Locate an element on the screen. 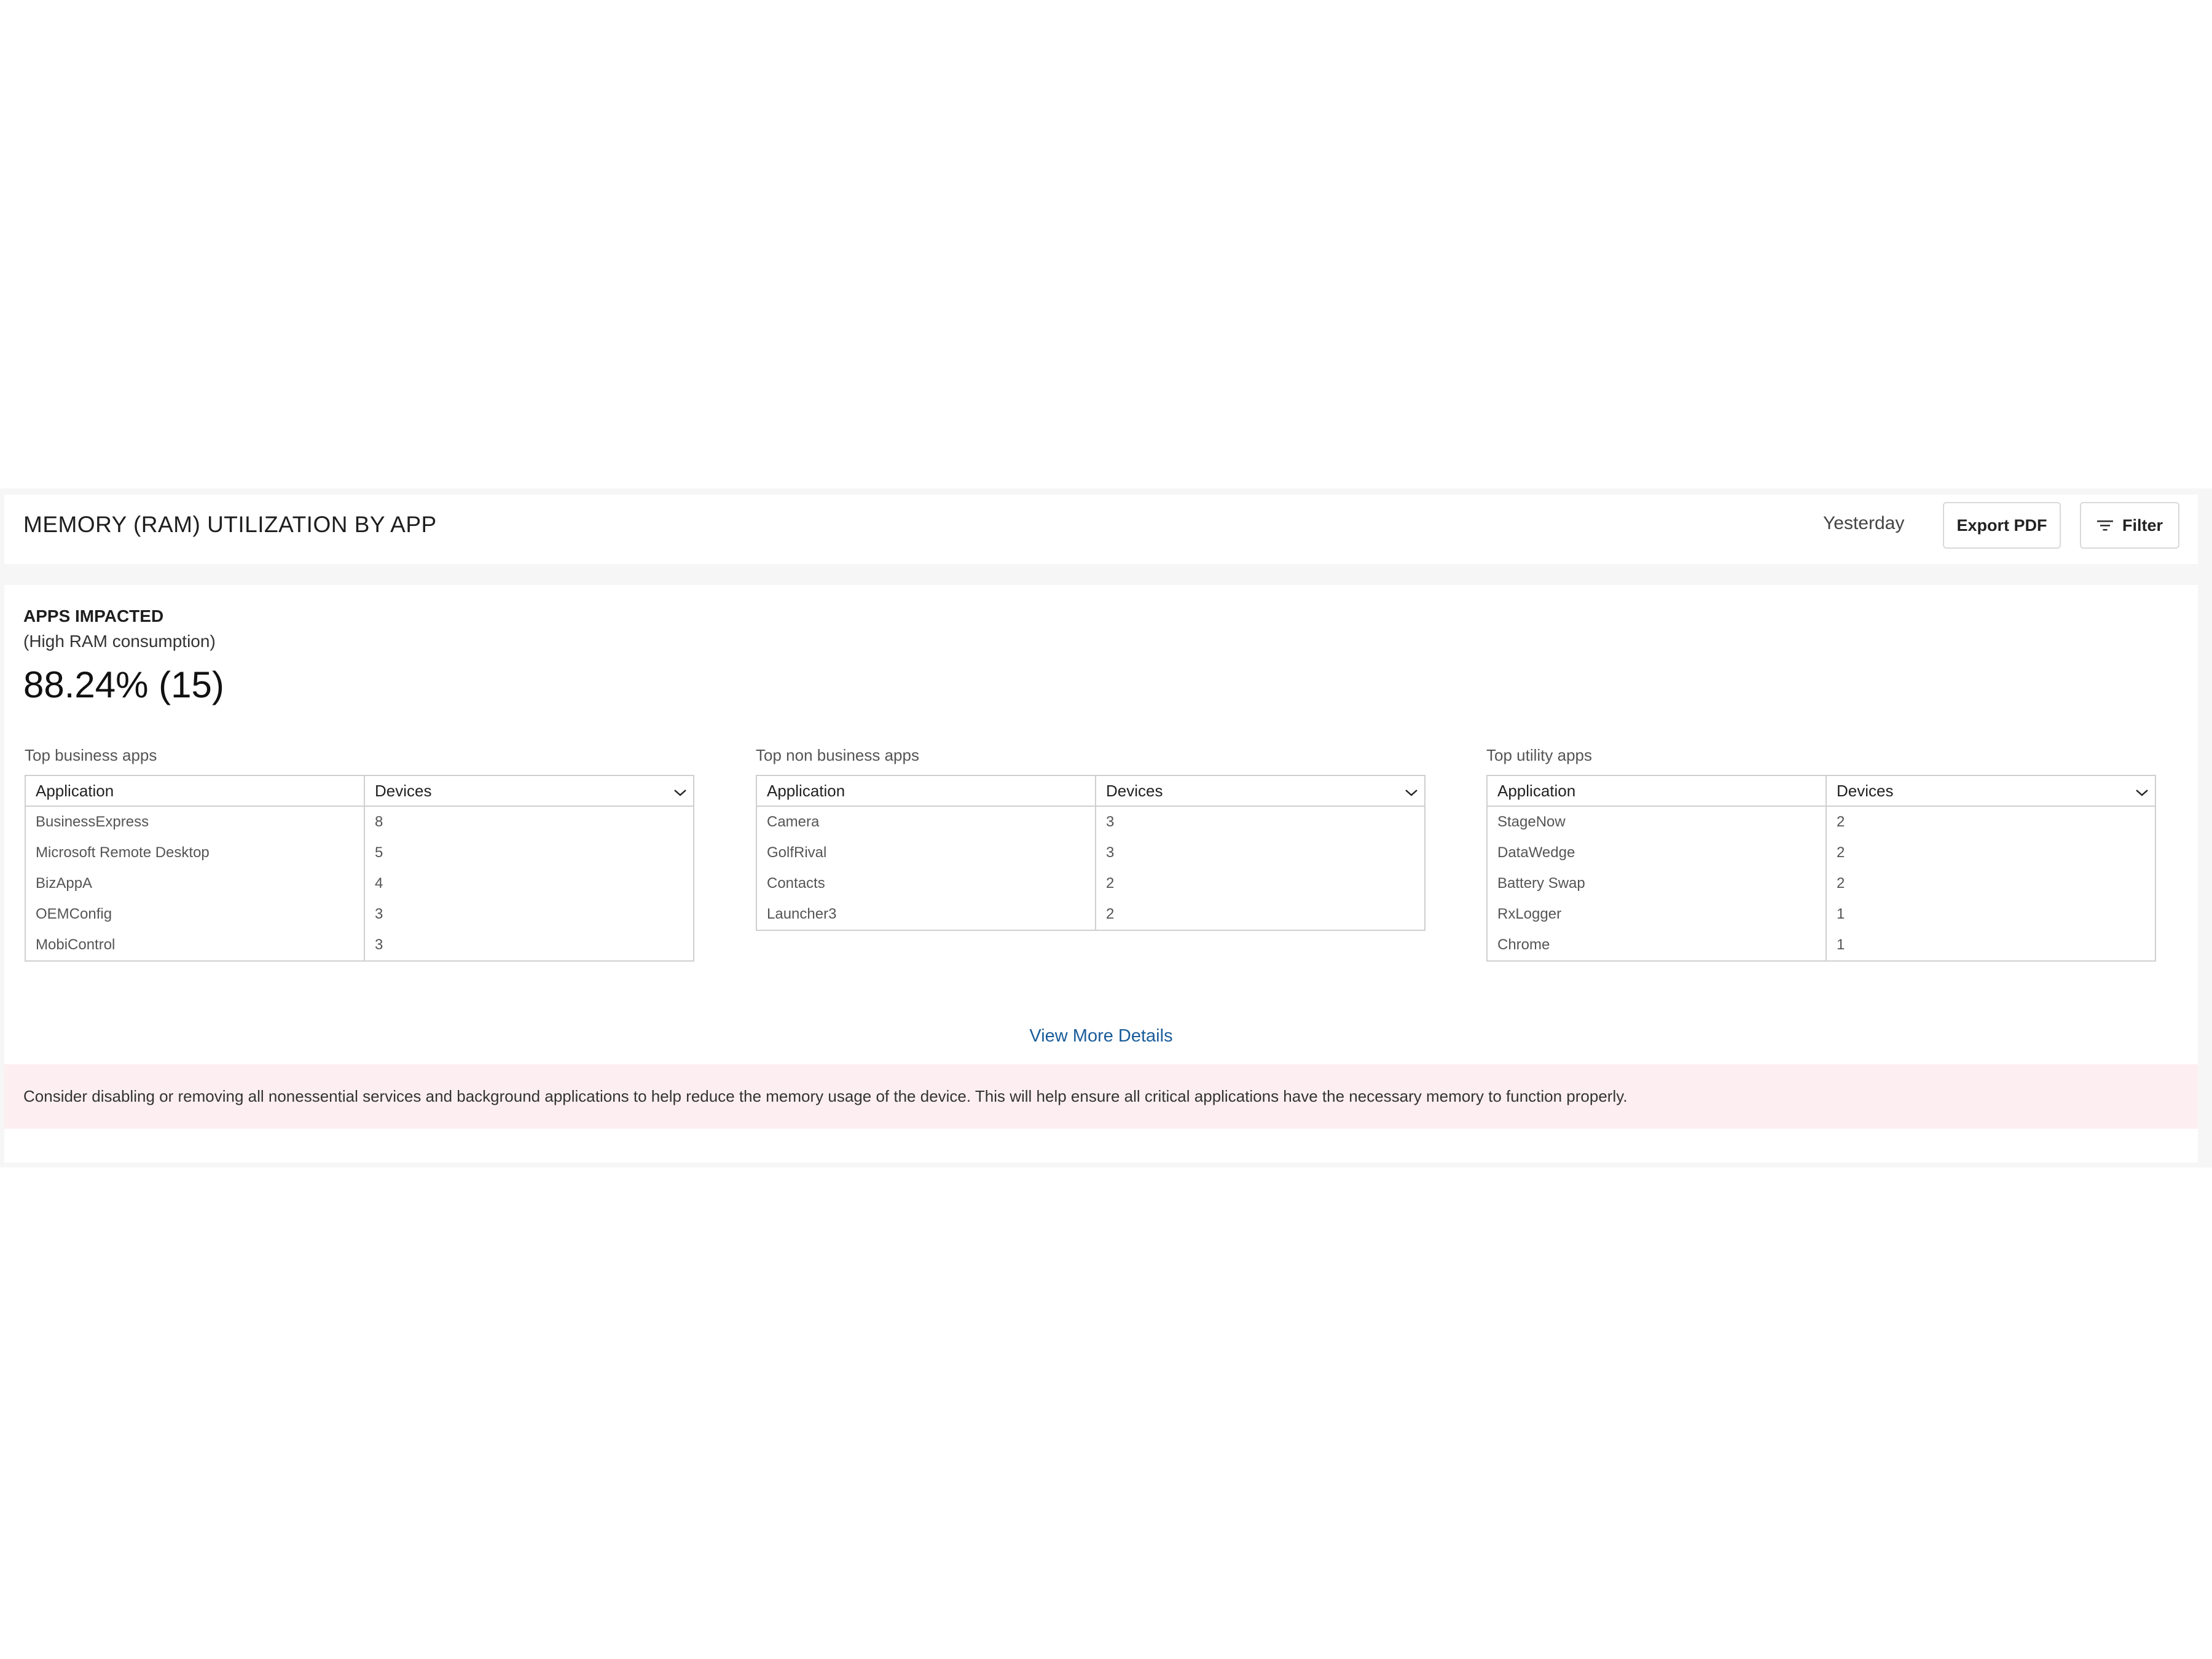  cell-application: Chrome is located at coordinates (1657, 945).